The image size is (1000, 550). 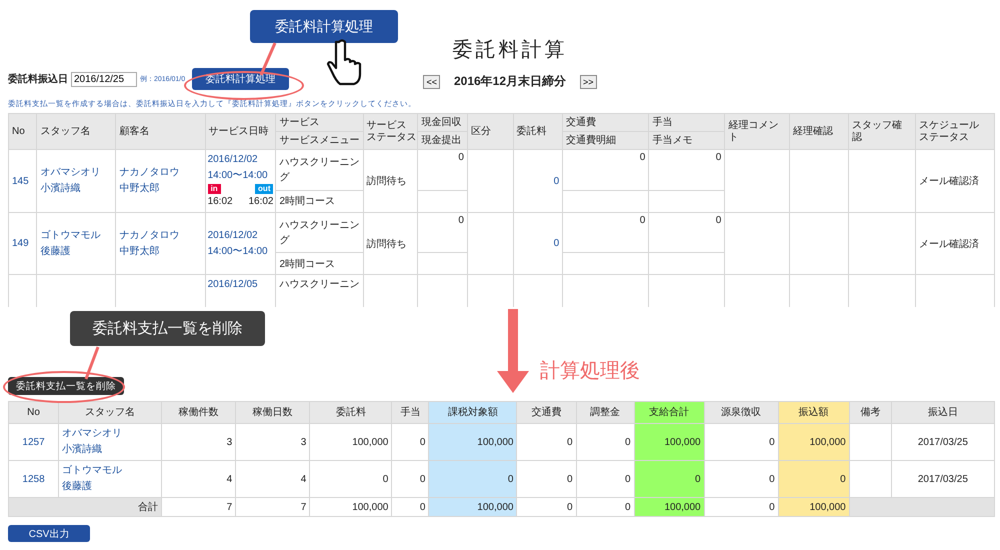 I want to click on down-arrow-icon, so click(x=513, y=351).